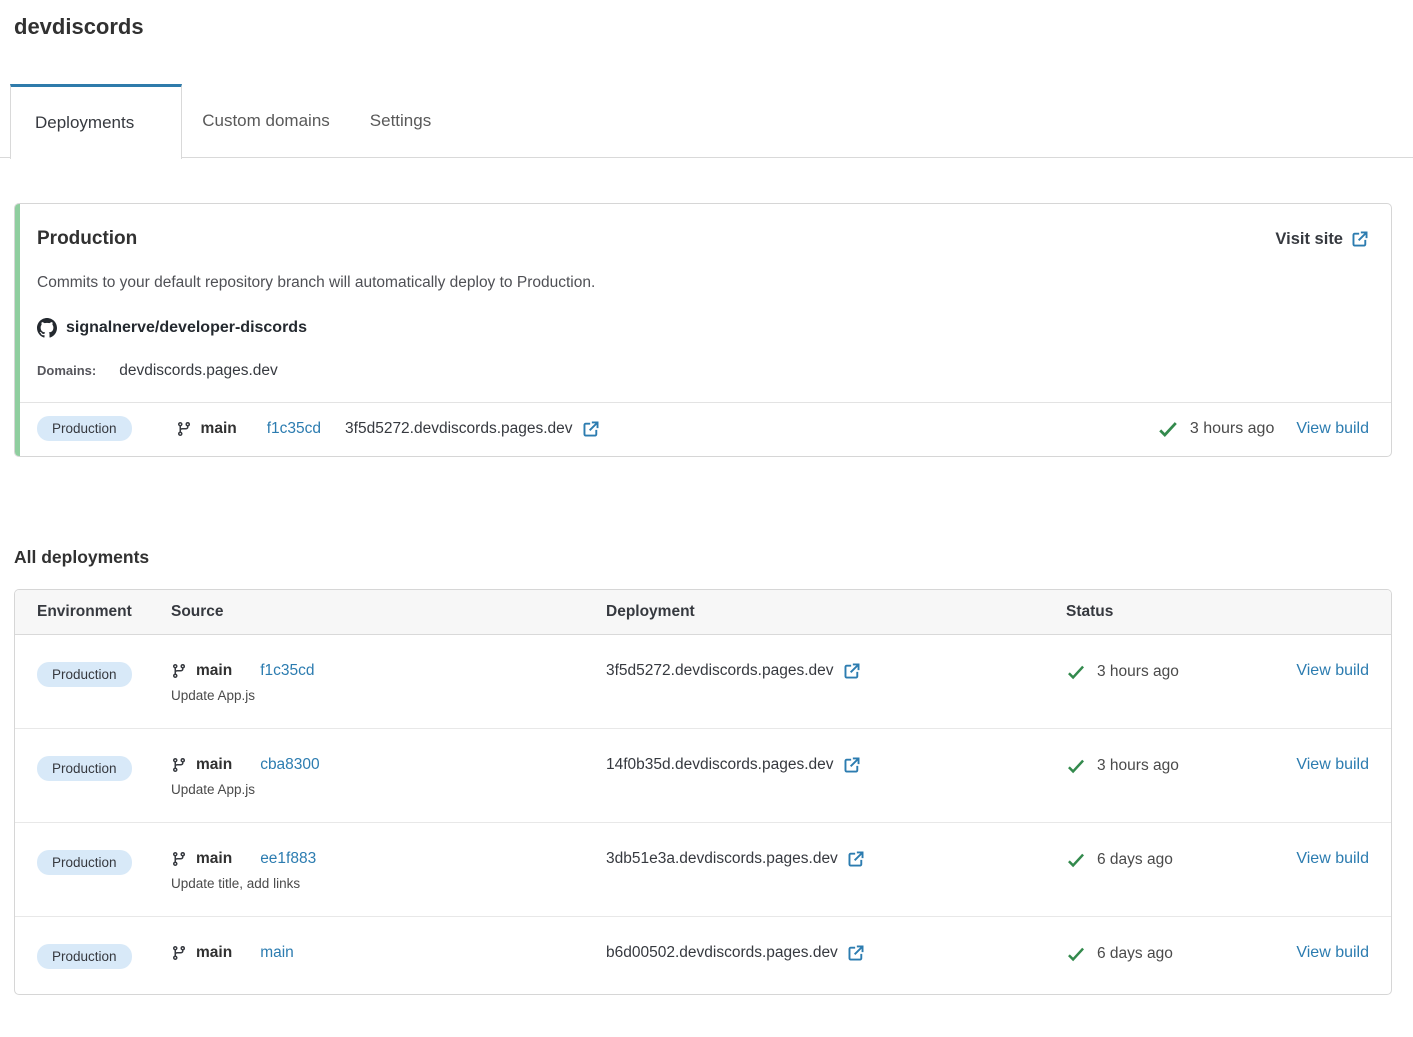  I want to click on tab-settings: Settings, so click(400, 121).